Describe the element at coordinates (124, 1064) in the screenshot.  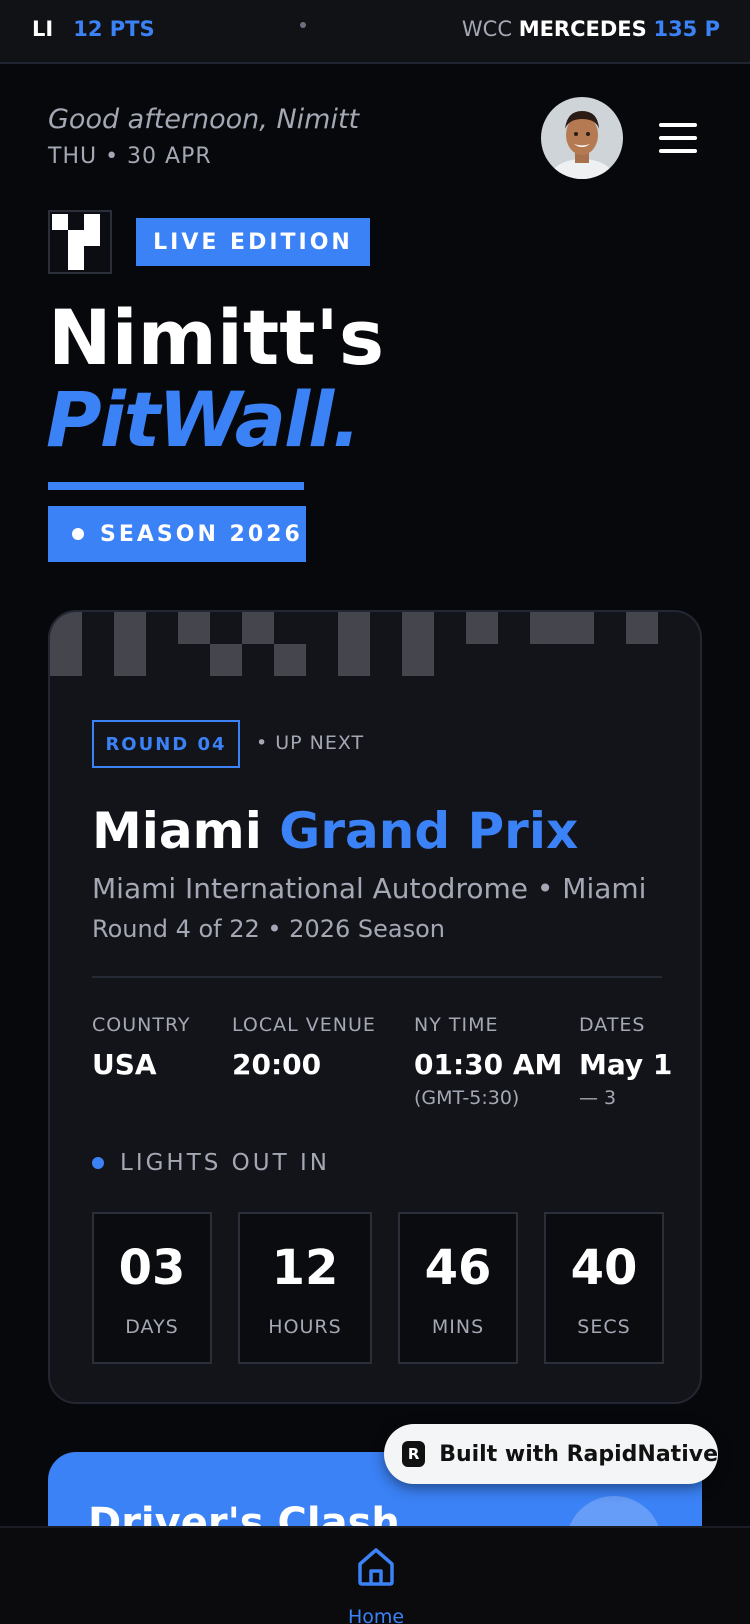
I see `info-value: USA` at that location.